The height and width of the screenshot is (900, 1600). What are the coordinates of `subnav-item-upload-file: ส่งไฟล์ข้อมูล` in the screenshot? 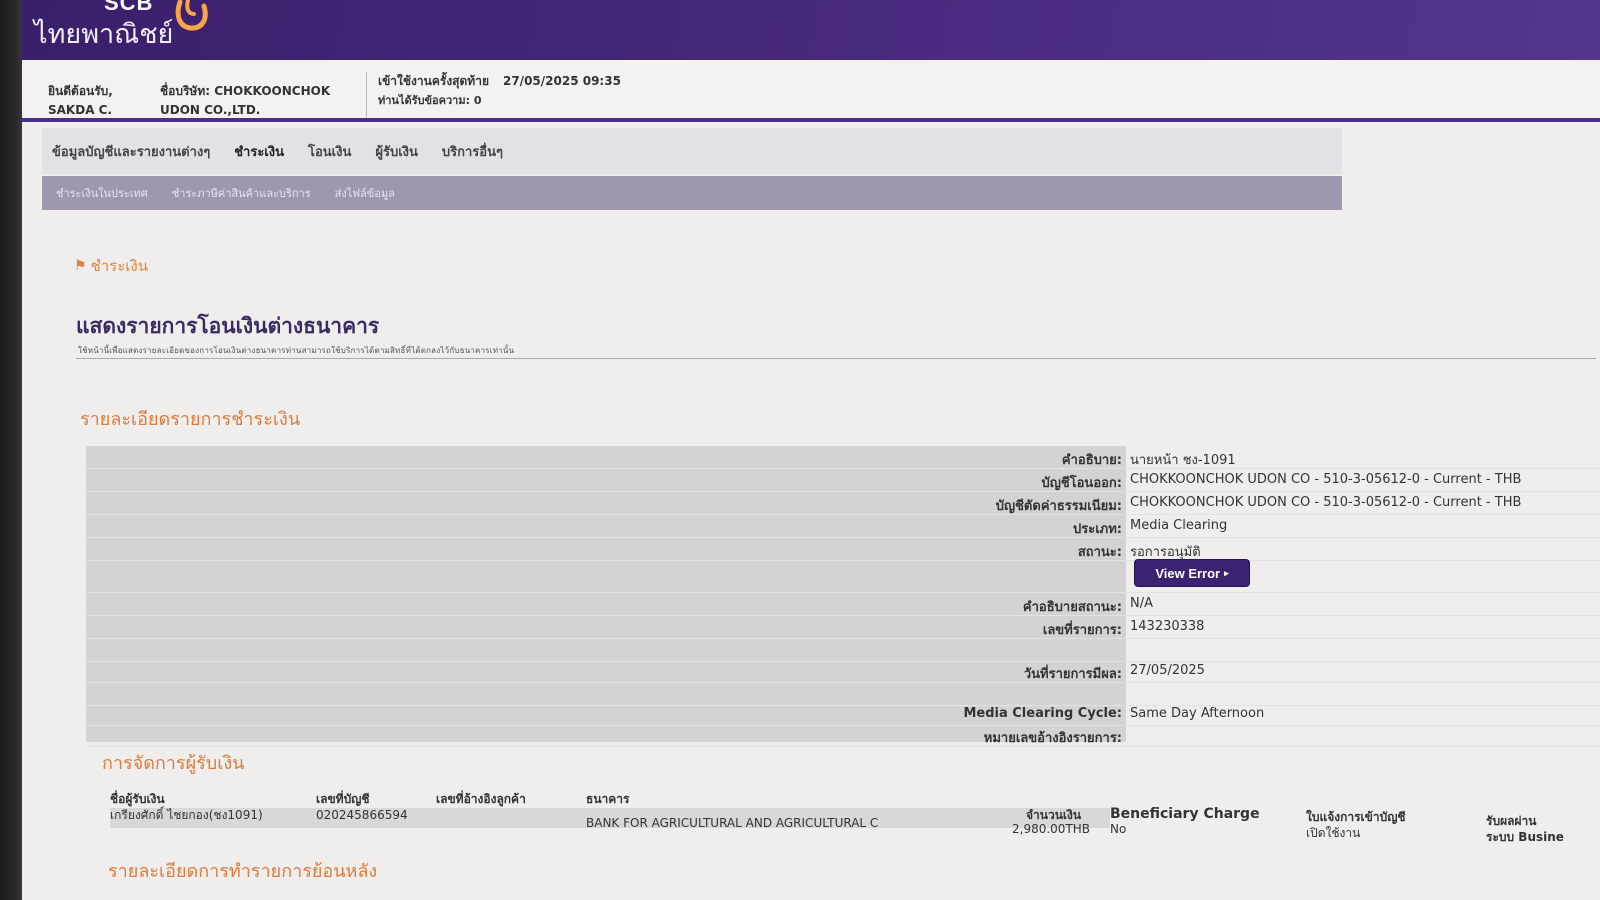 It's located at (365, 193).